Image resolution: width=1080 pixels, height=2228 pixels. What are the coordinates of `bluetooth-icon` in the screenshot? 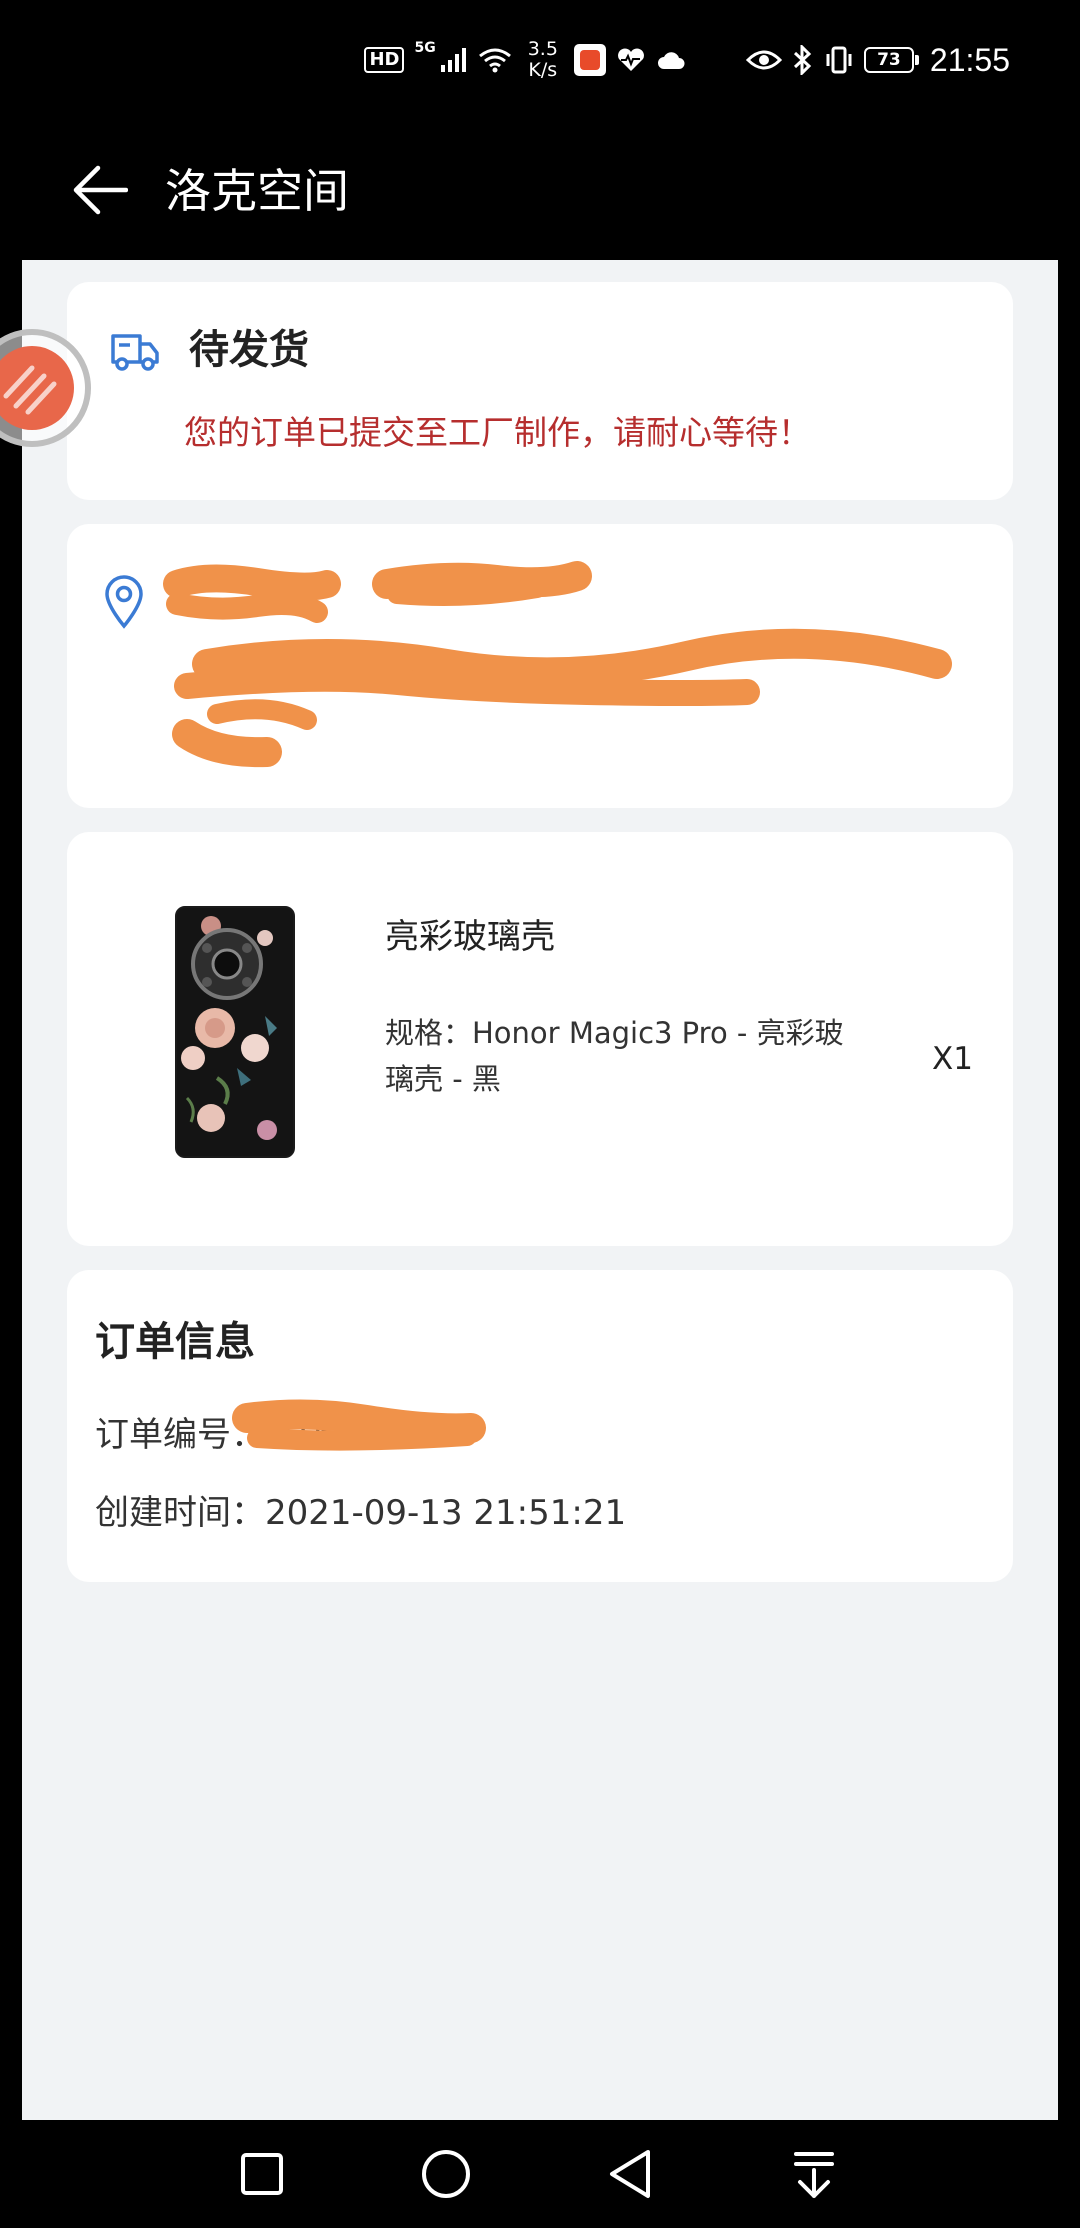 It's located at (802, 60).